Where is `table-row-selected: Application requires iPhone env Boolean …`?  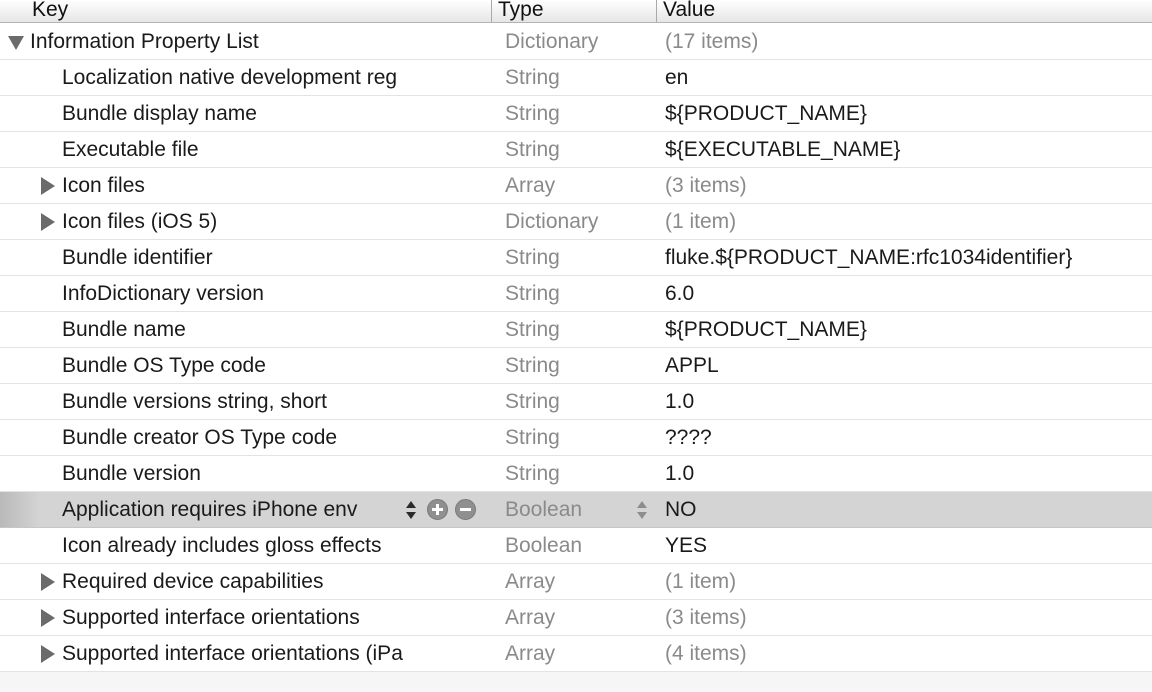 table-row-selected: Application requires iPhone env Boolean … is located at coordinates (576, 510).